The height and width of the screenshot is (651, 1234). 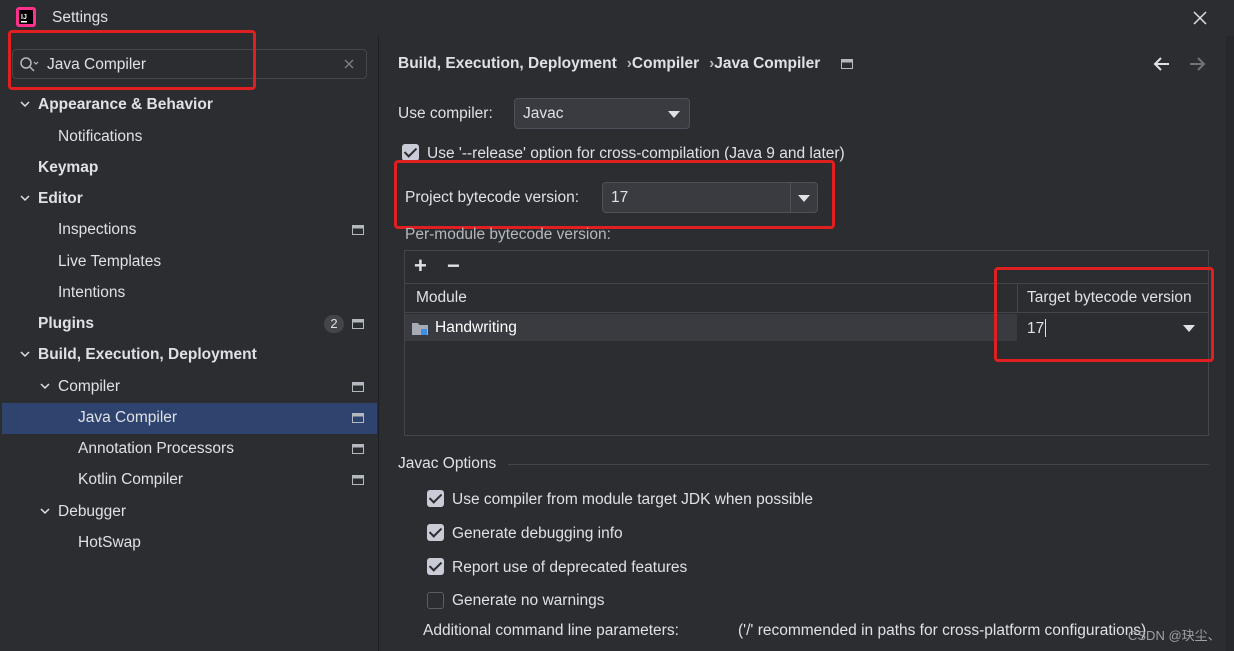 What do you see at coordinates (125, 104) in the screenshot?
I see `sidebar-item-label: Appearance & Behavior` at bounding box center [125, 104].